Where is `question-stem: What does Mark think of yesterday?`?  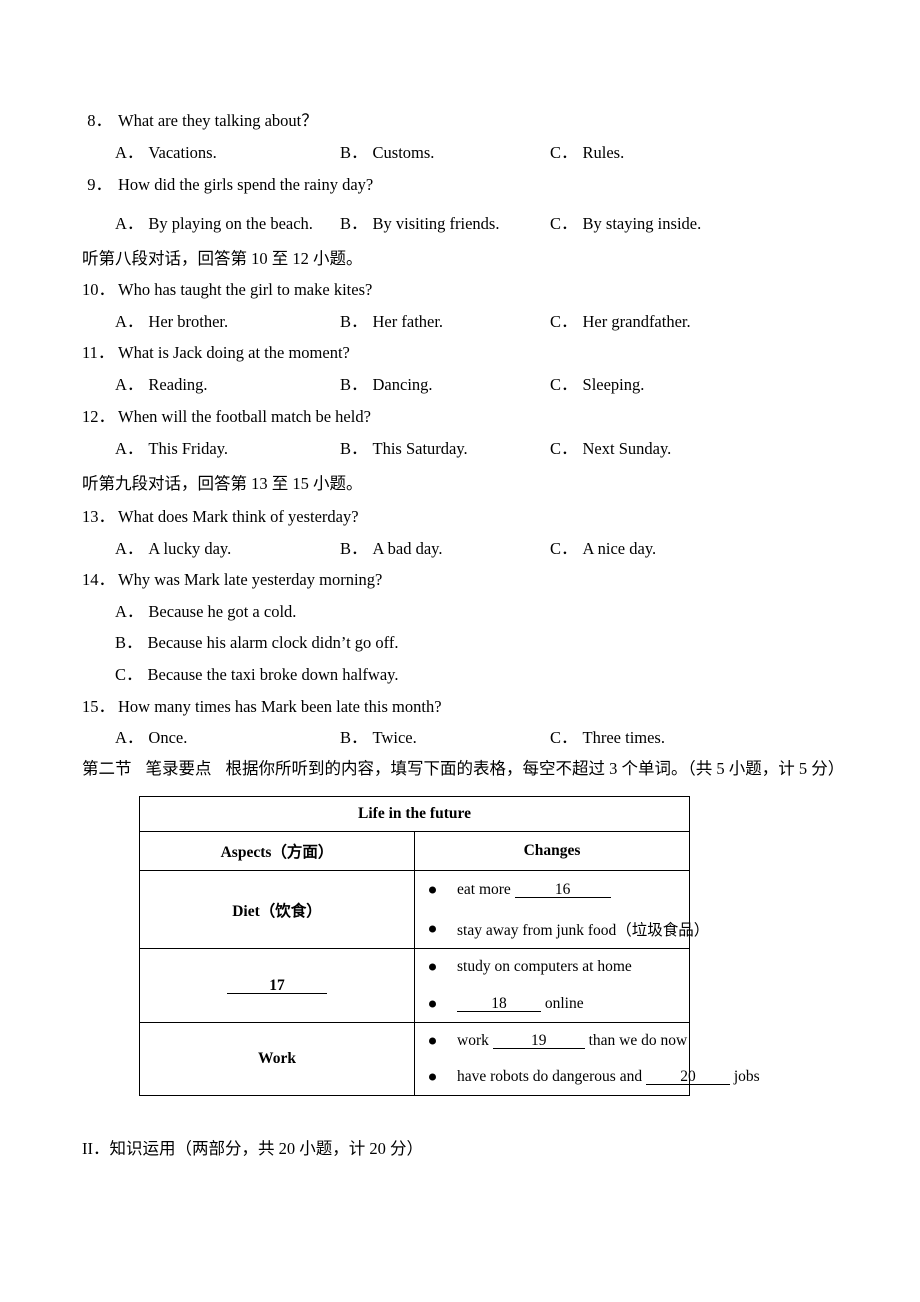
question-stem: What does Mark think of yesterday? is located at coordinates (238, 516).